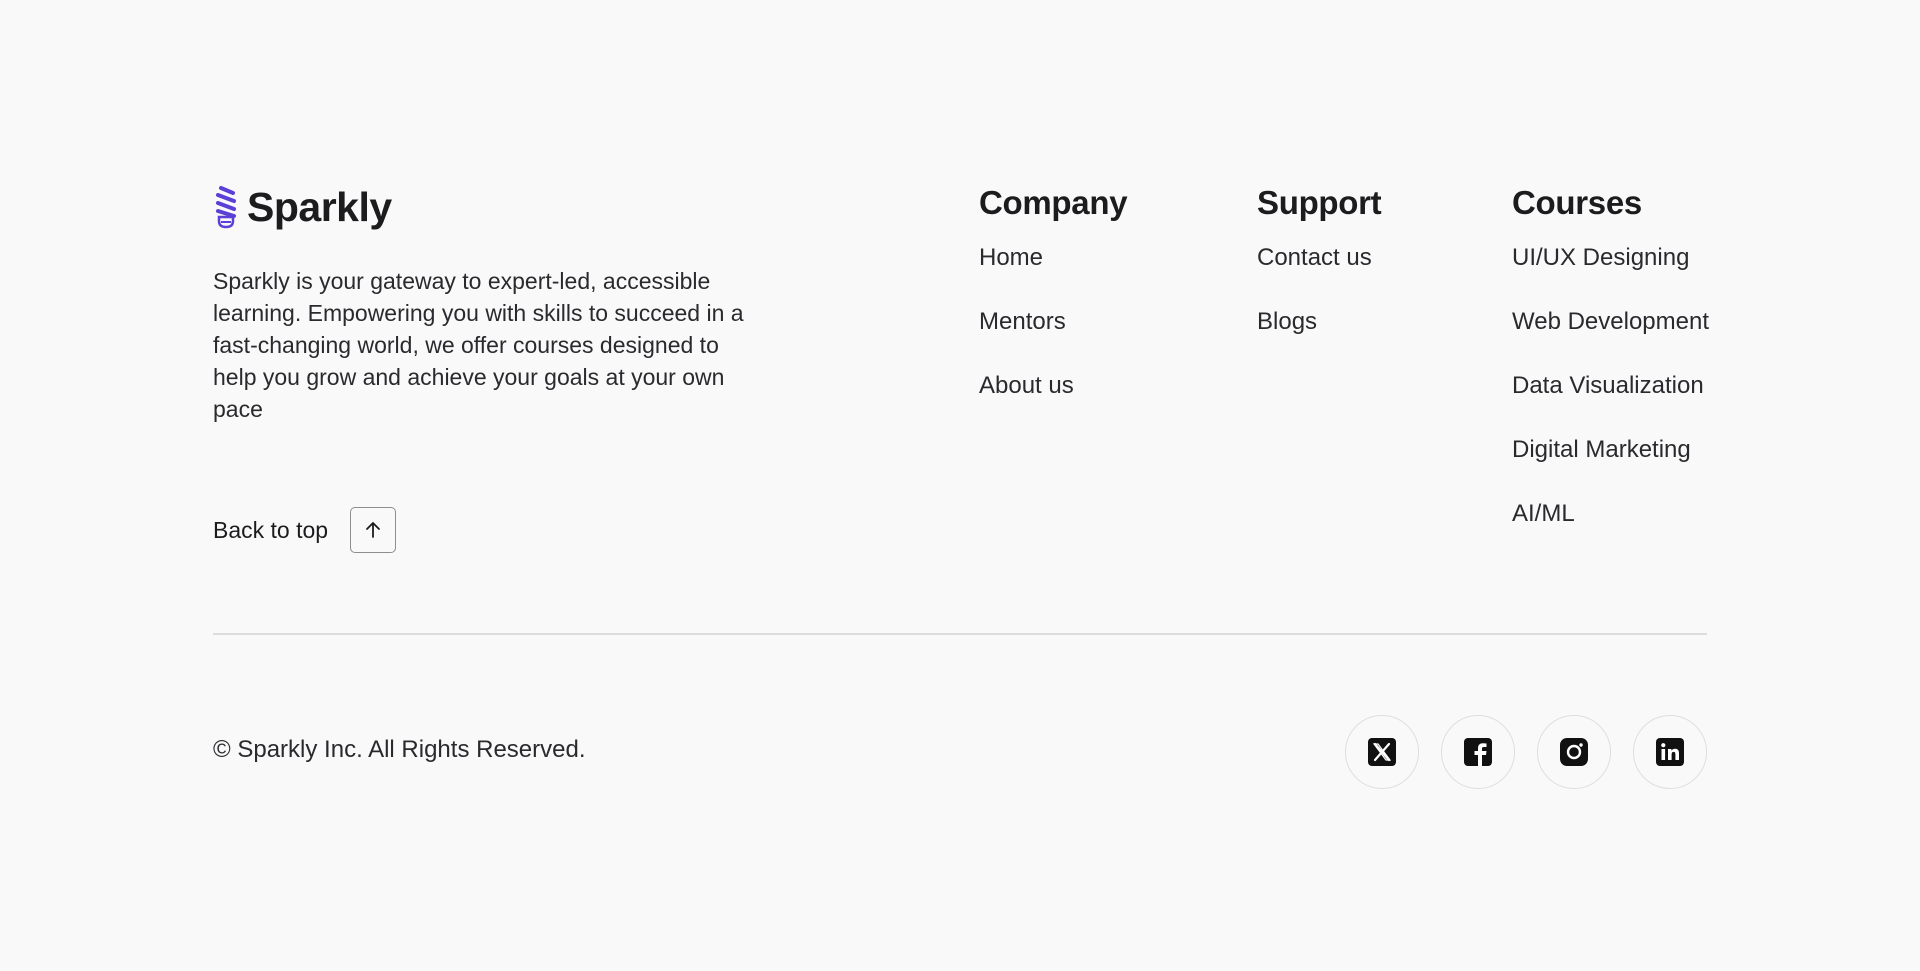 This screenshot has width=1920, height=971. I want to click on footer-link-about-us: About us, so click(1053, 386).